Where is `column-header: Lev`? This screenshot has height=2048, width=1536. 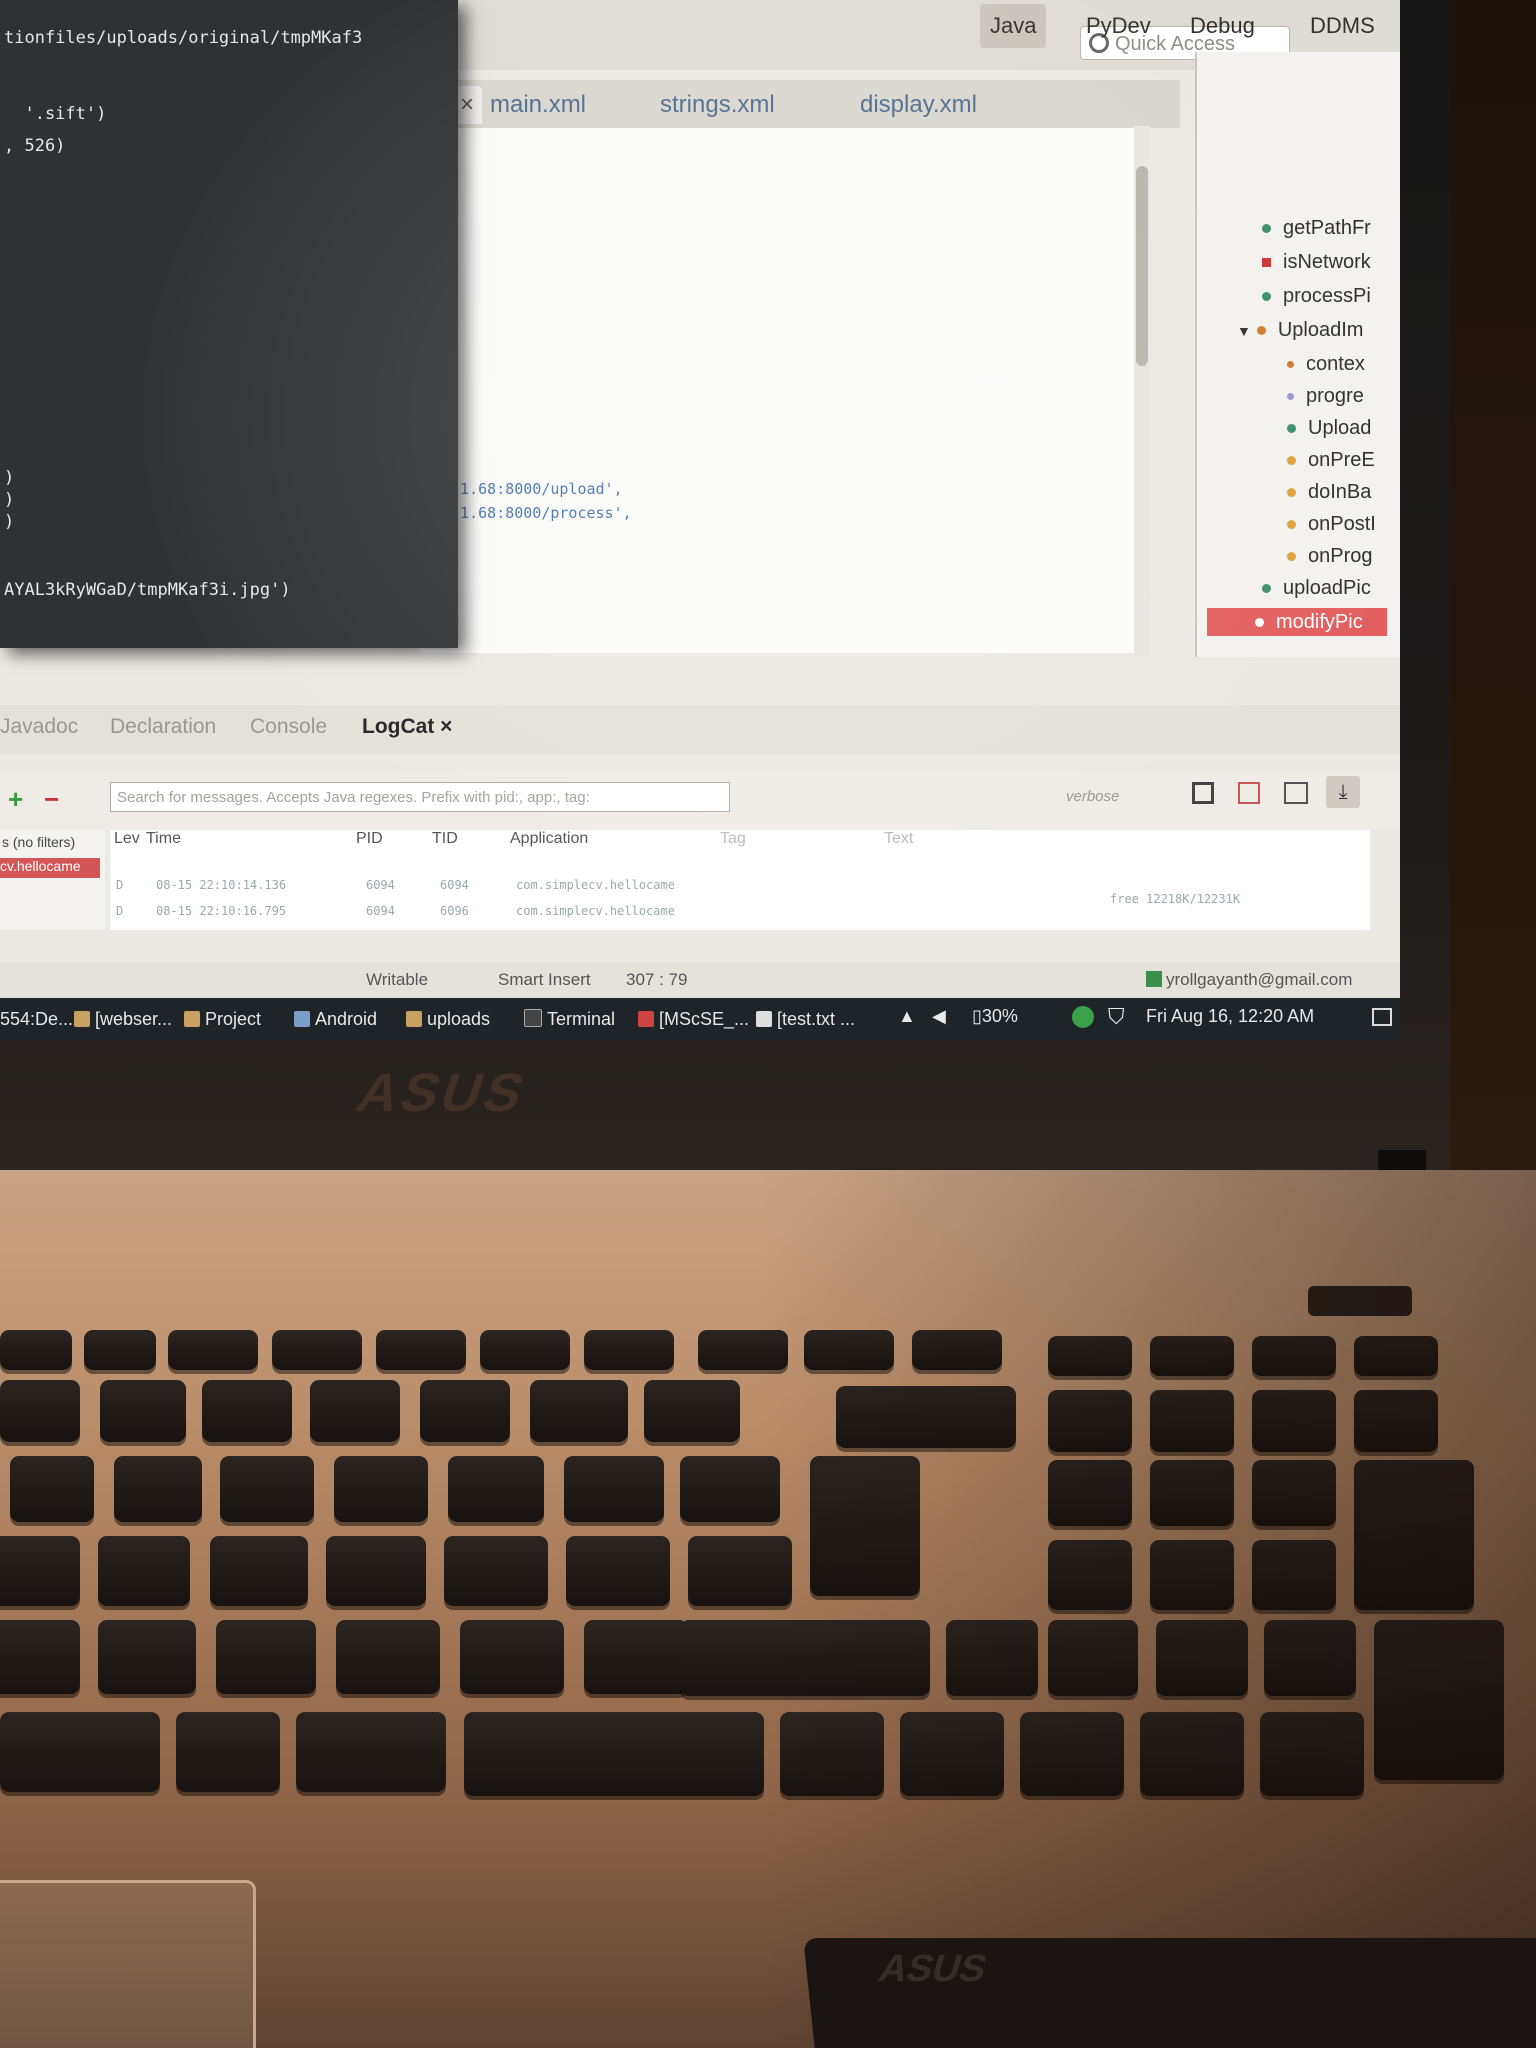
column-header: Lev is located at coordinates (127, 839).